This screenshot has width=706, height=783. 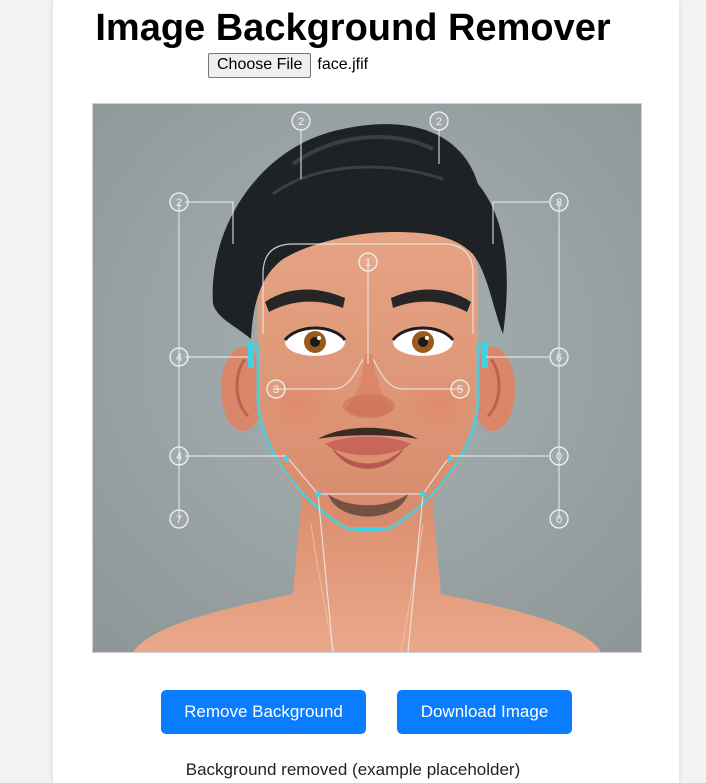 I want to click on svg-text: 8, so click(x=559, y=203).